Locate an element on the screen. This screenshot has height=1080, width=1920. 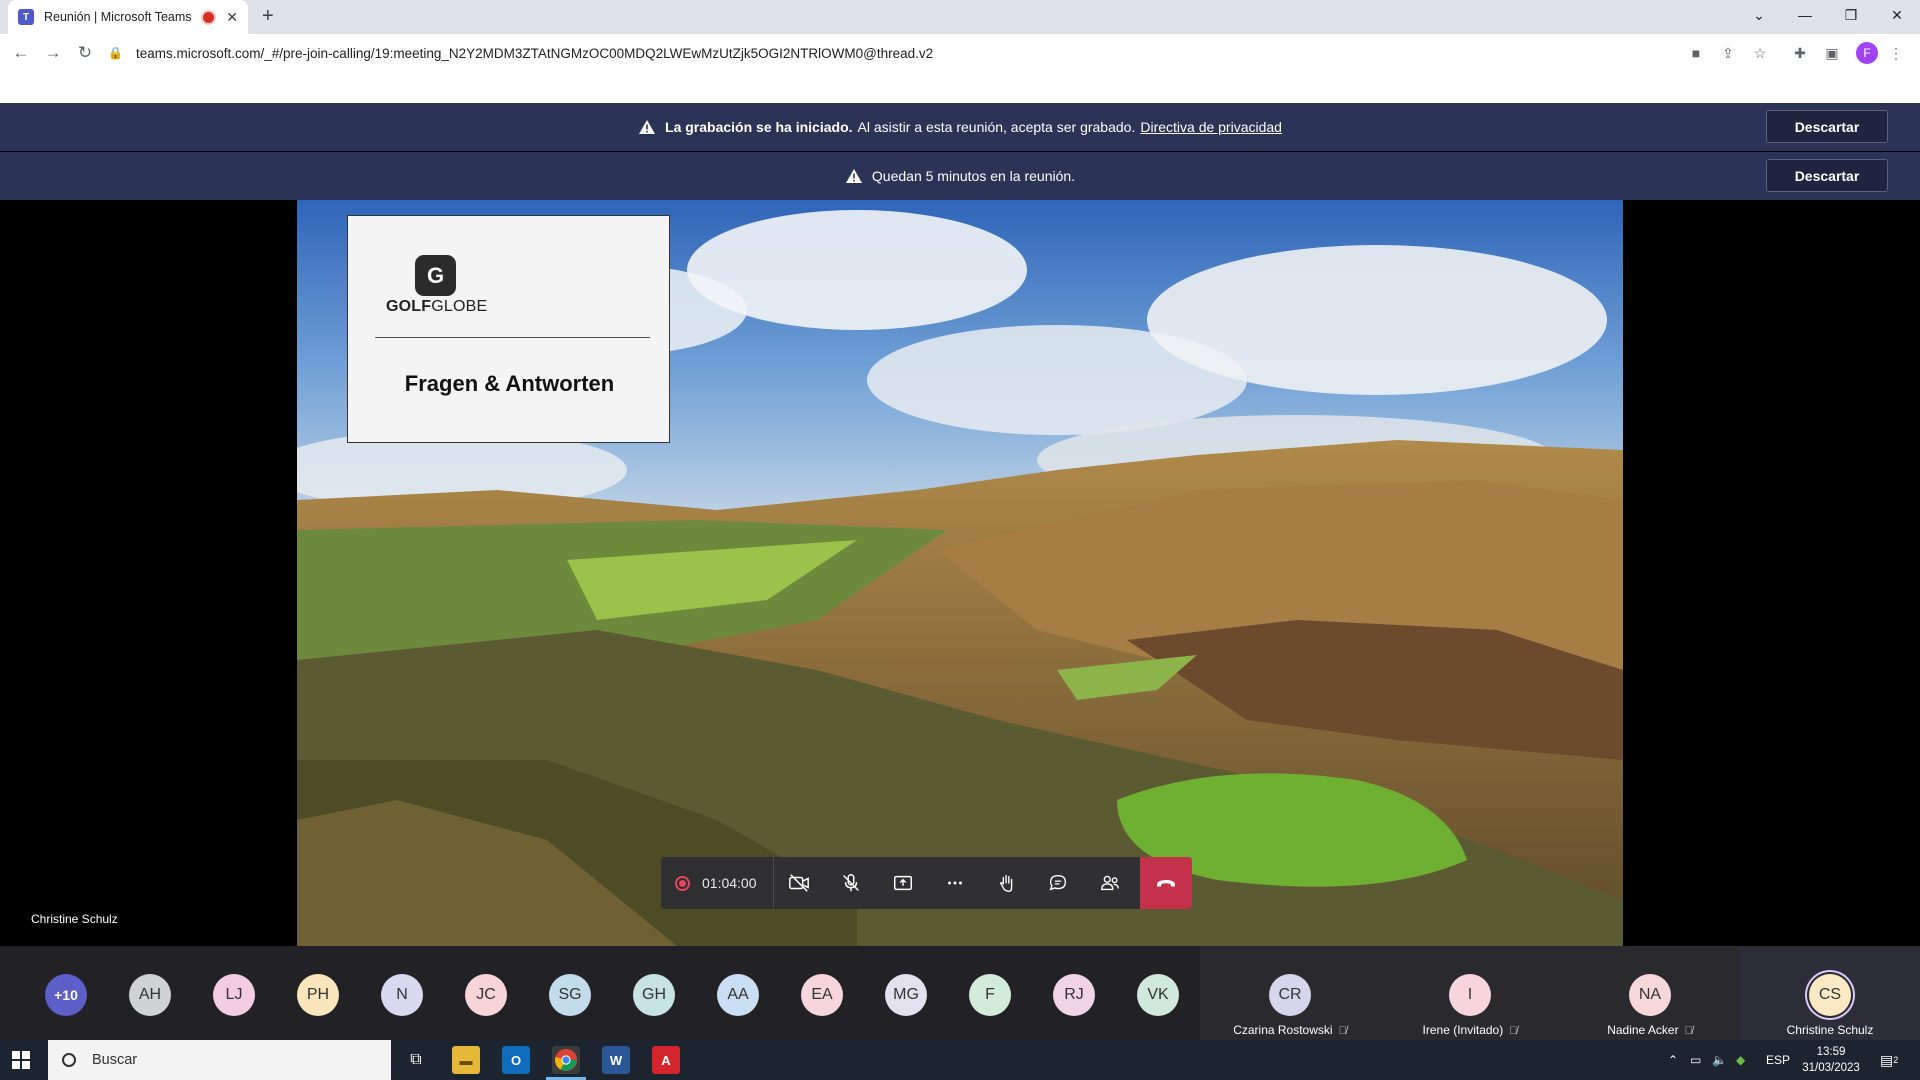
participant-avatar: RJ is located at coordinates (1074, 995).